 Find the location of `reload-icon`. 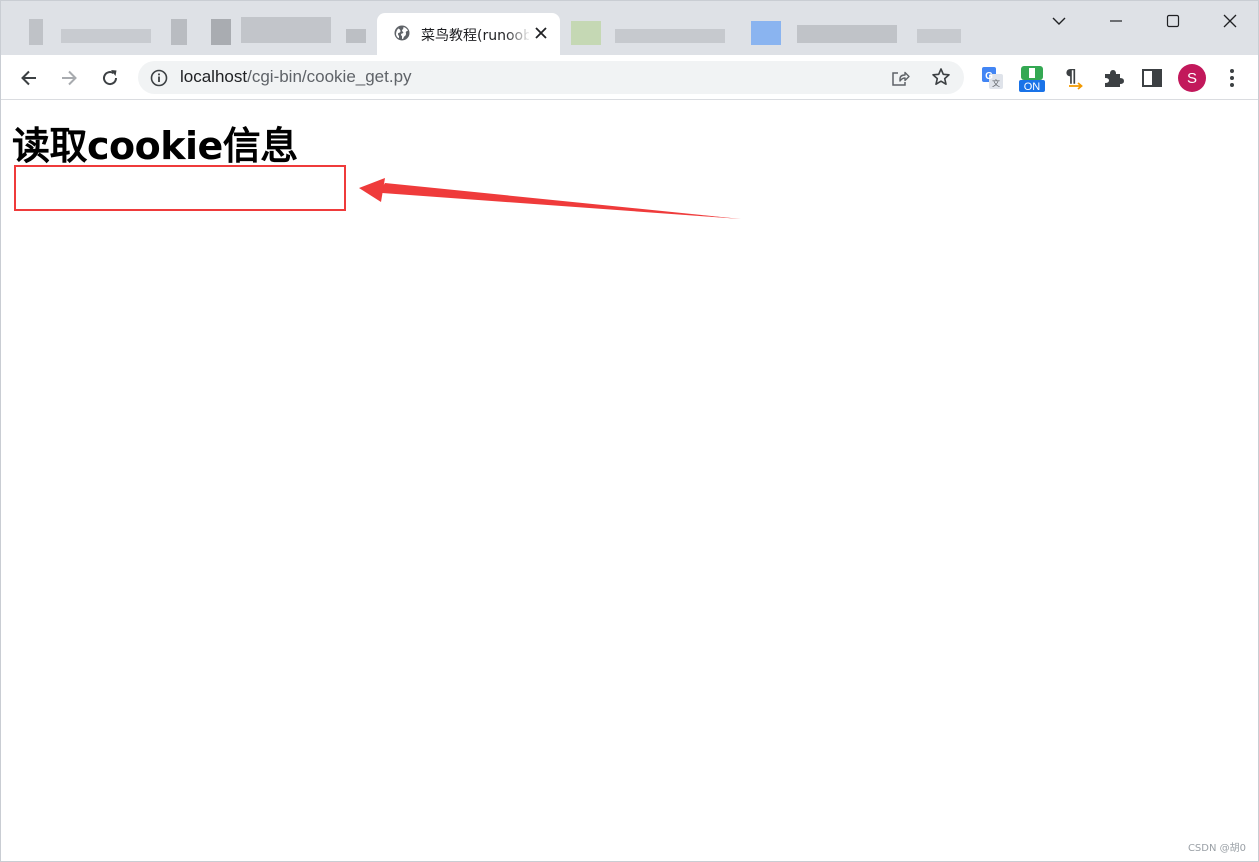

reload-icon is located at coordinates (110, 78).